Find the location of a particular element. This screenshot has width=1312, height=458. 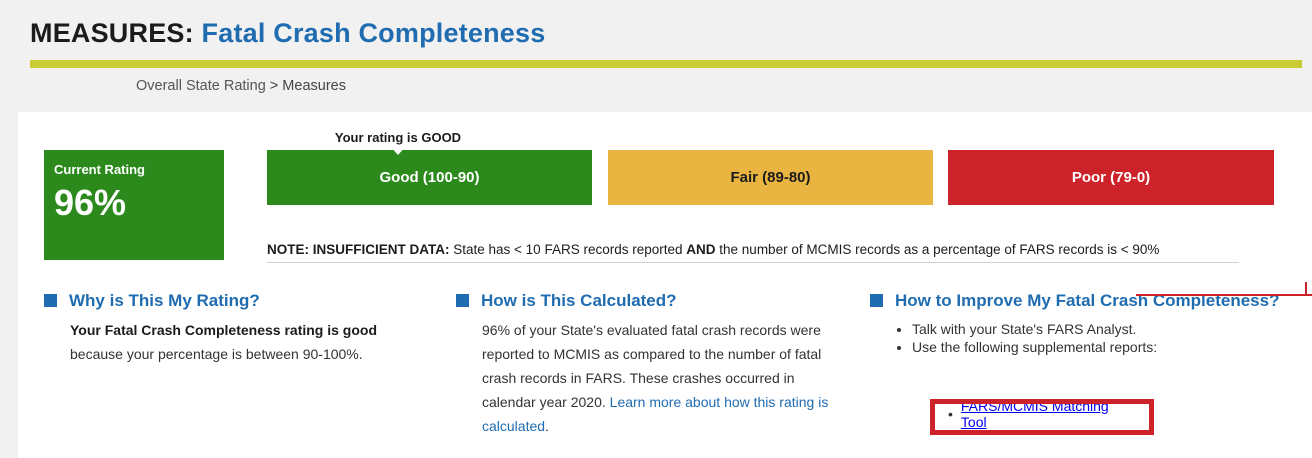

breadcrumb-overall-state-rating: Overall State Rating is located at coordinates (201, 86).